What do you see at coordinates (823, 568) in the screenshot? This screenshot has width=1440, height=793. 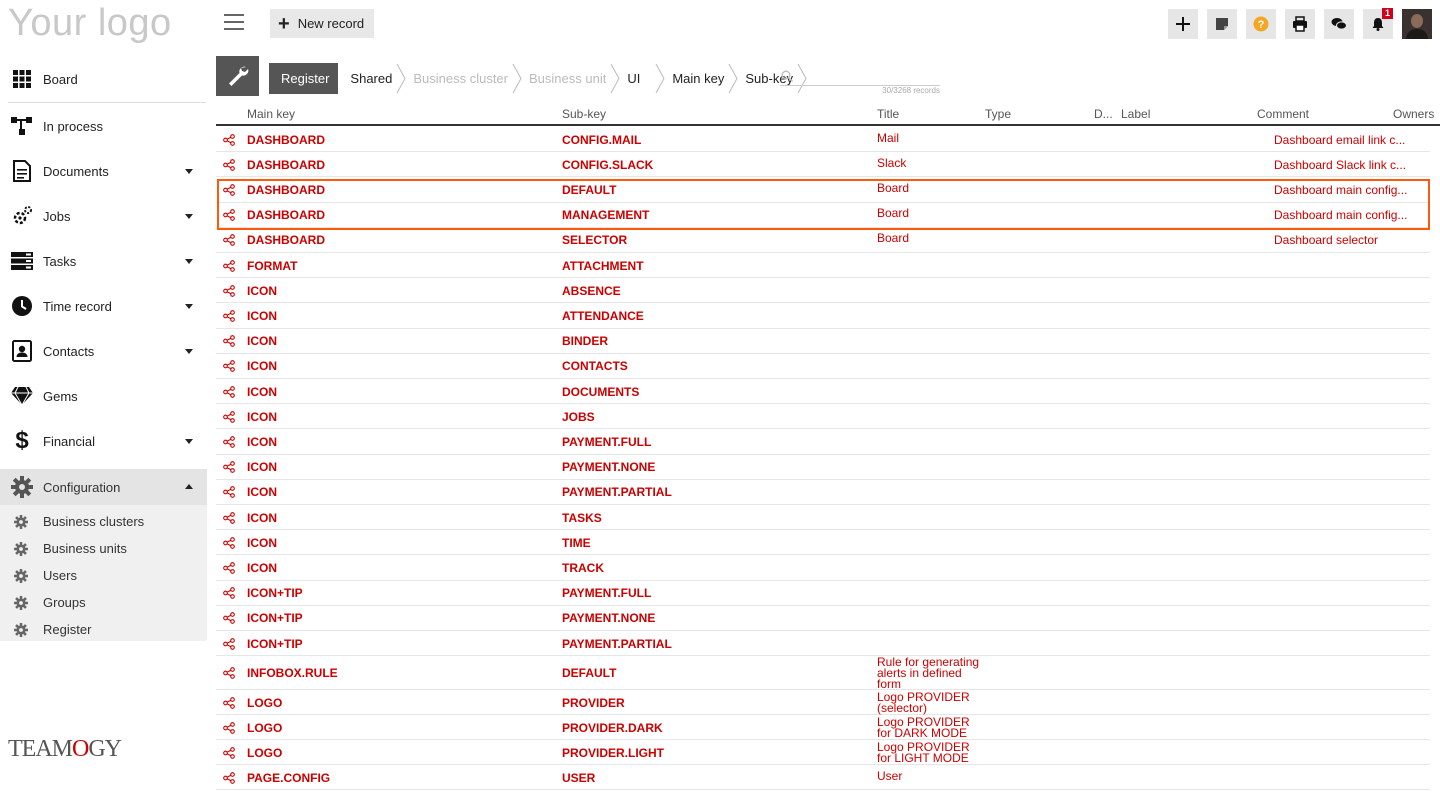 I see `table-row: ICON TRACK` at bounding box center [823, 568].